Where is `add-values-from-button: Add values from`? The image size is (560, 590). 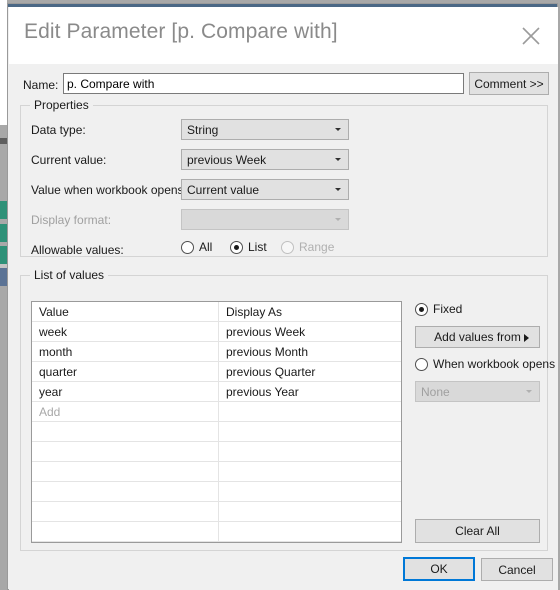 add-values-from-button: Add values from is located at coordinates (477, 337).